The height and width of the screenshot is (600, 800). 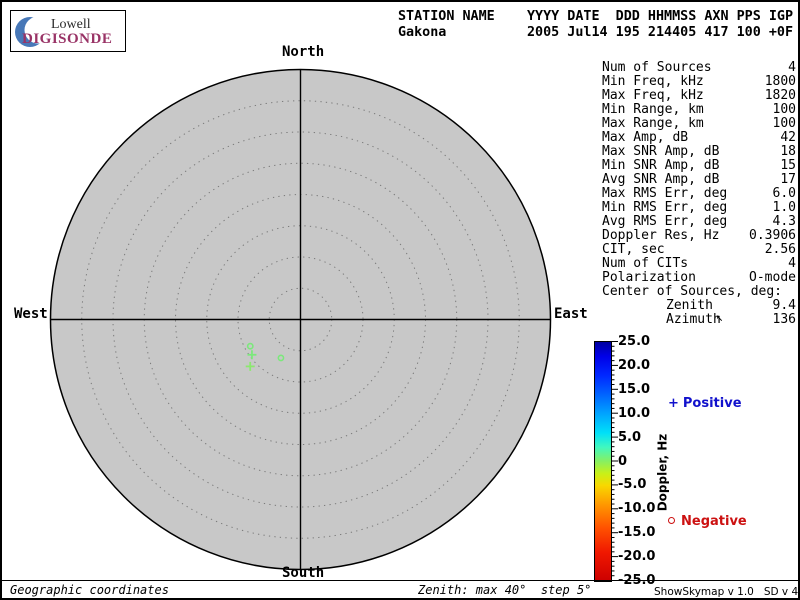 I want to click on legend-negative: Negative, so click(x=707, y=521).